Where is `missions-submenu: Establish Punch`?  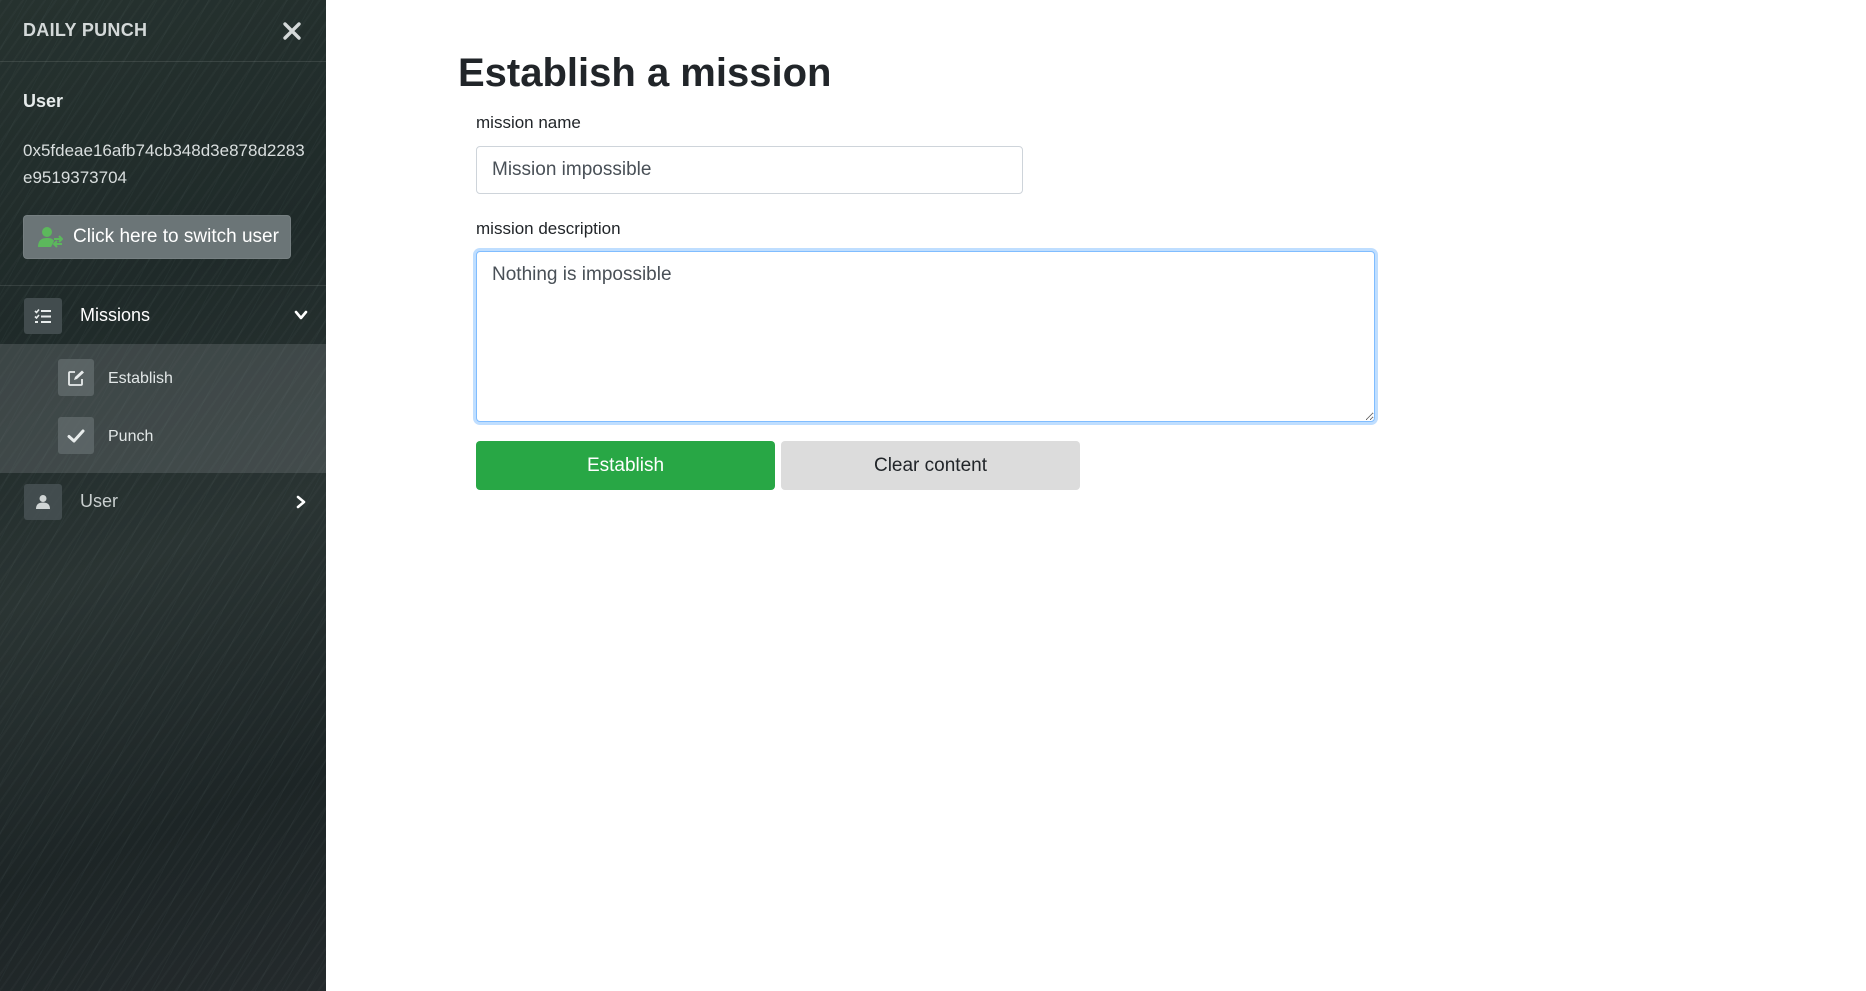 missions-submenu: Establish Punch is located at coordinates (163, 408).